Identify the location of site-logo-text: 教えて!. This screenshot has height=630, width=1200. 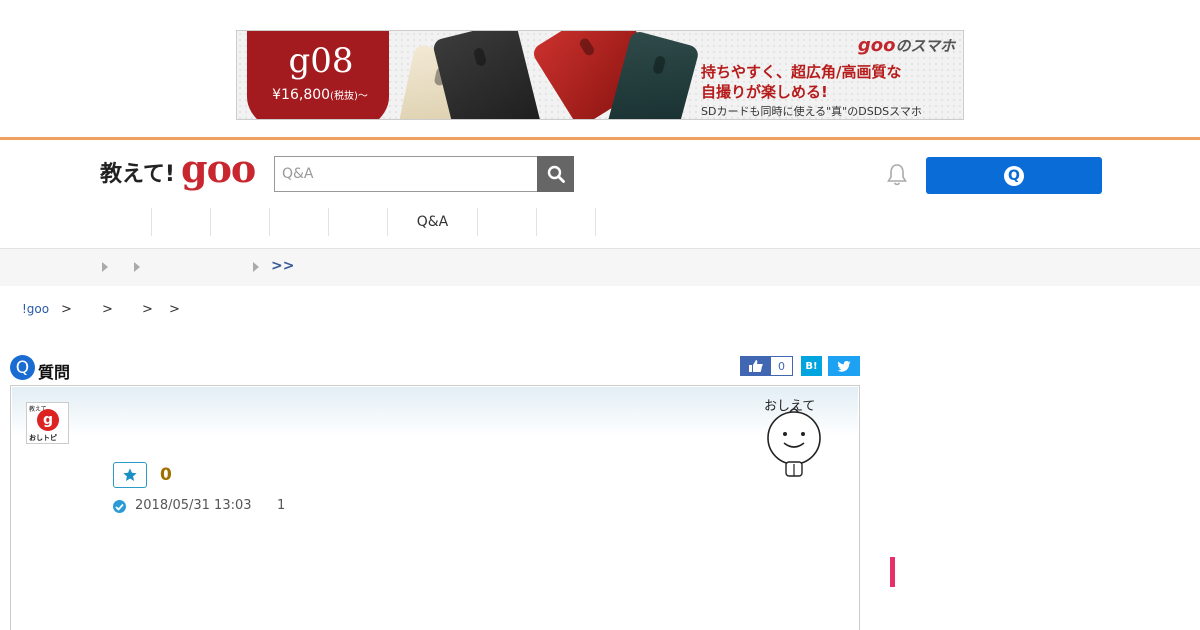
(137, 172).